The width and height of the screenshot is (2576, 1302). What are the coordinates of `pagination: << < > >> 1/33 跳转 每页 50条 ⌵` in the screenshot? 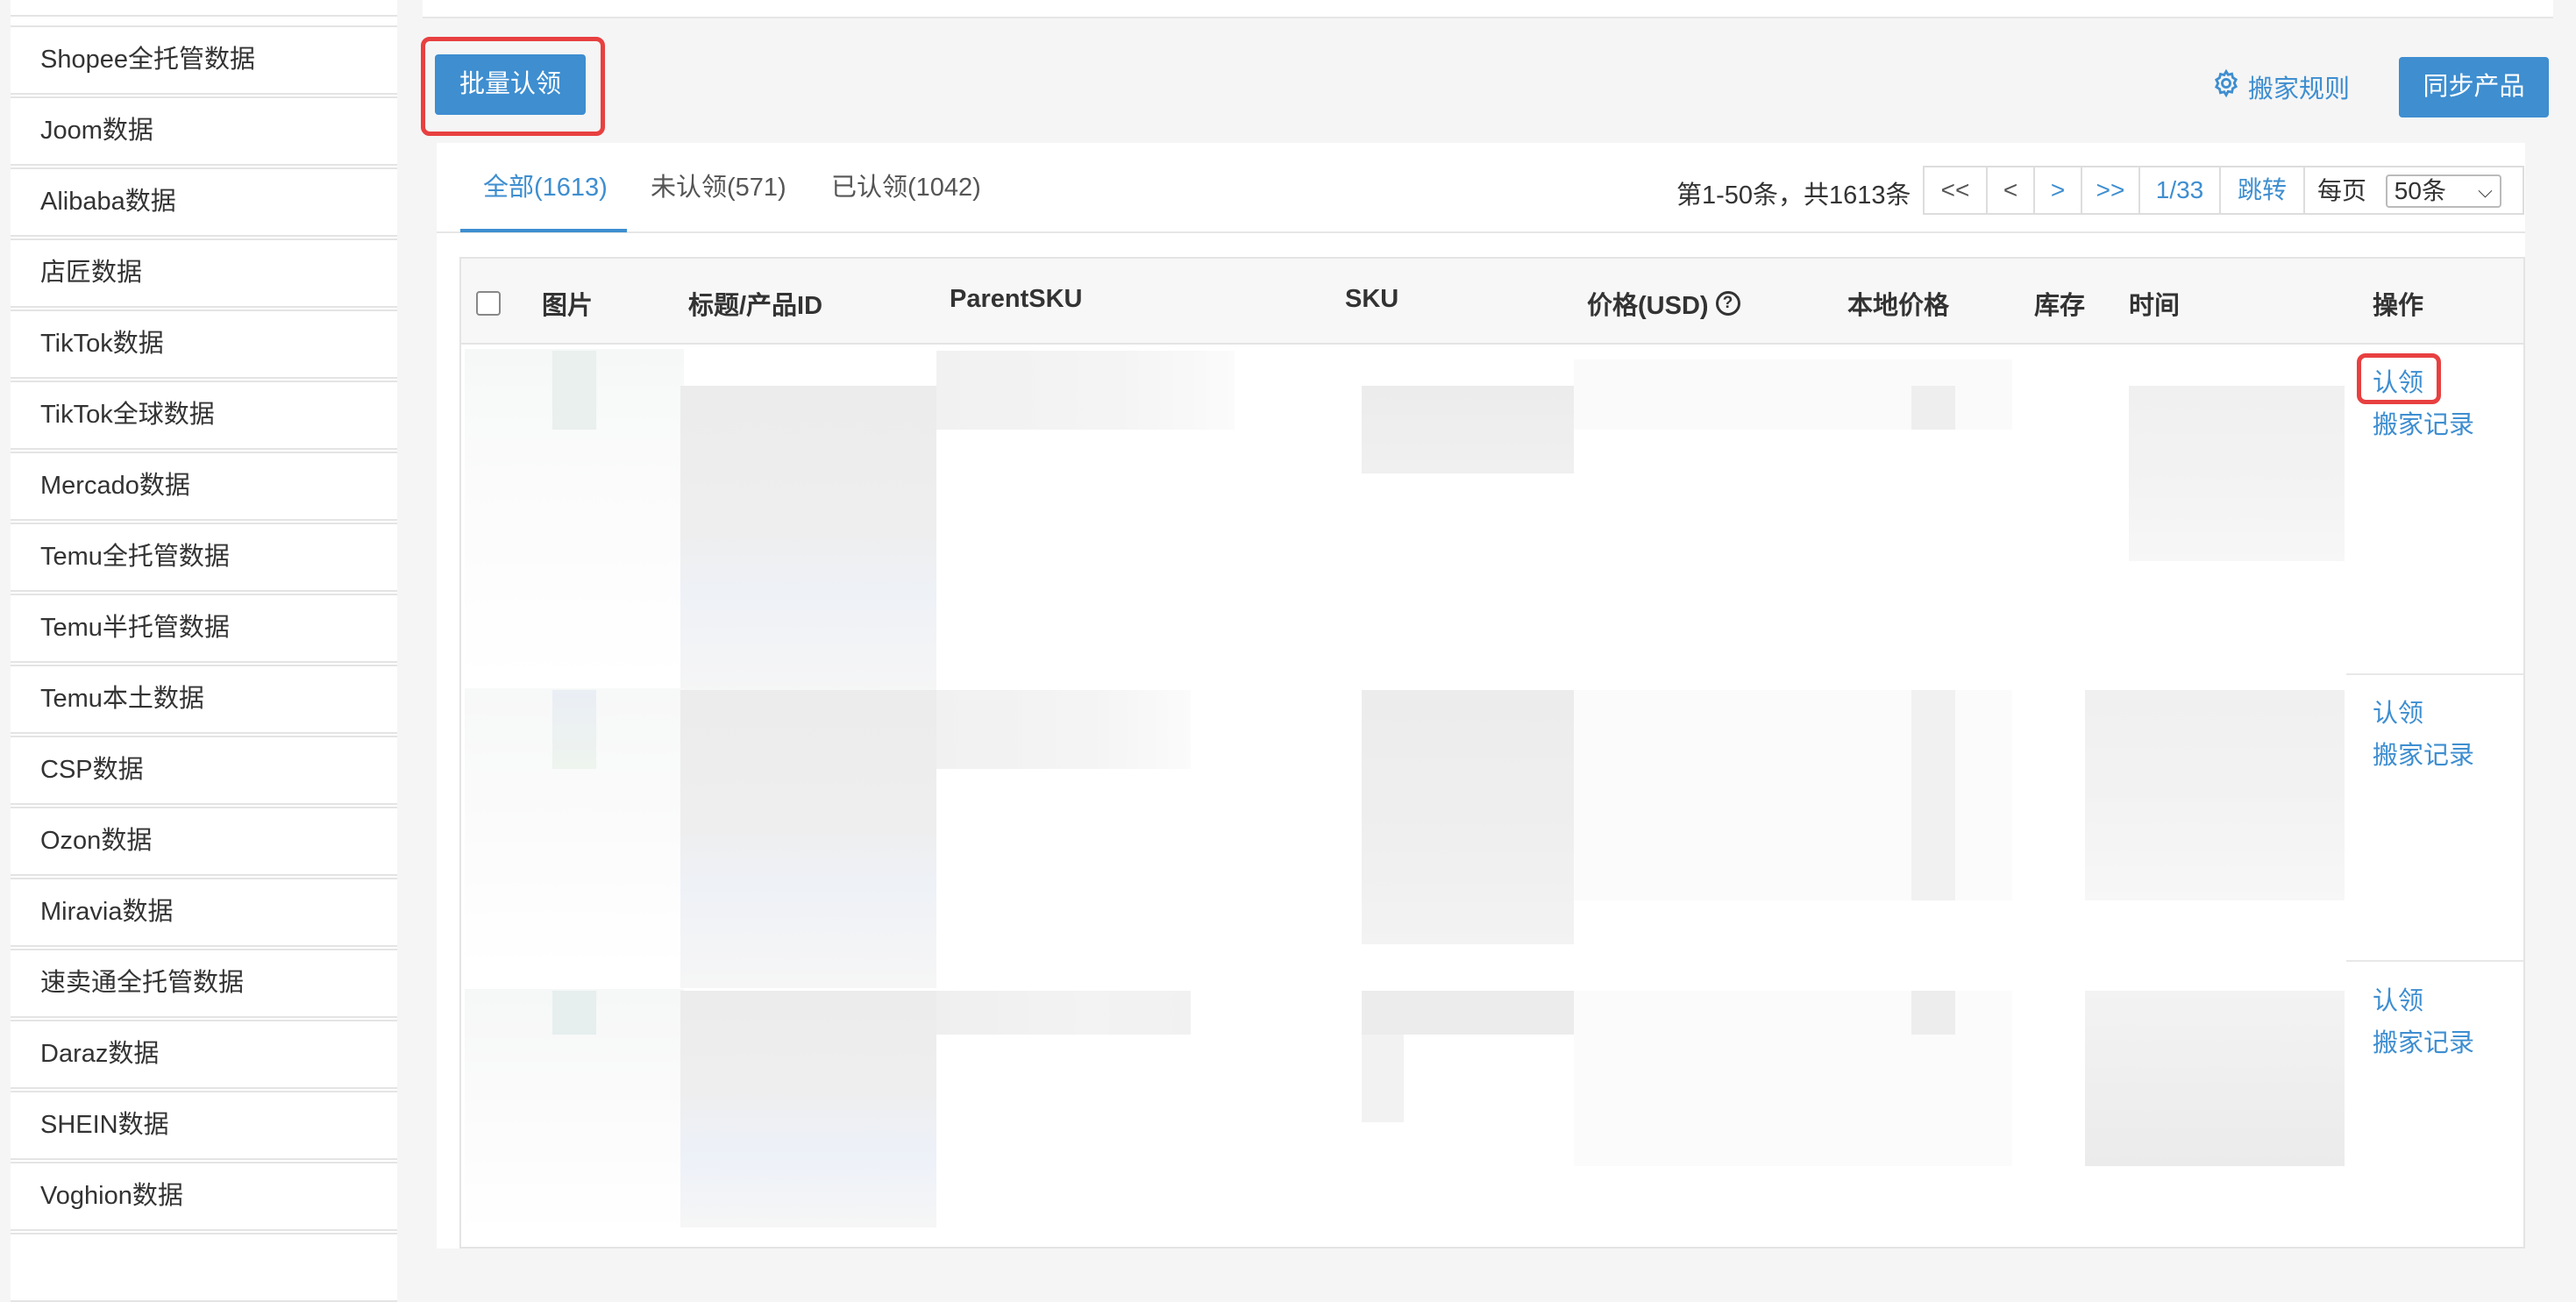 It's located at (2223, 190).